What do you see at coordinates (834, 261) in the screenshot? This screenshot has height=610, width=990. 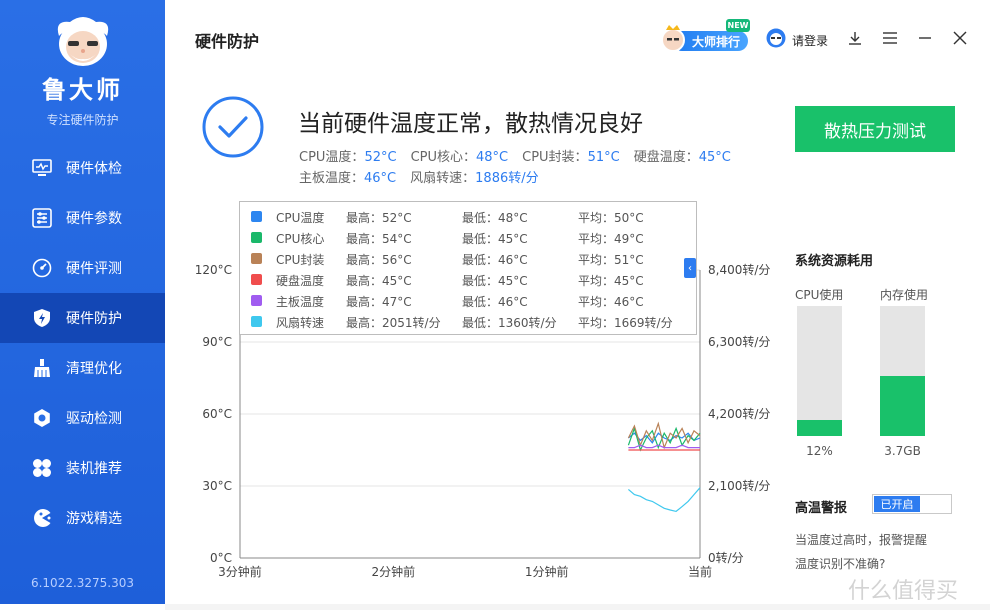 I see `resource-usage-title: 系统资源耗用` at bounding box center [834, 261].